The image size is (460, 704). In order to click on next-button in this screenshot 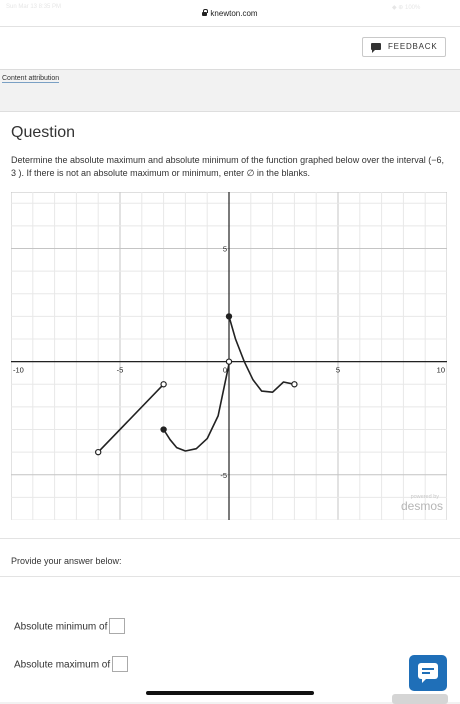, I will do `click(420, 699)`.